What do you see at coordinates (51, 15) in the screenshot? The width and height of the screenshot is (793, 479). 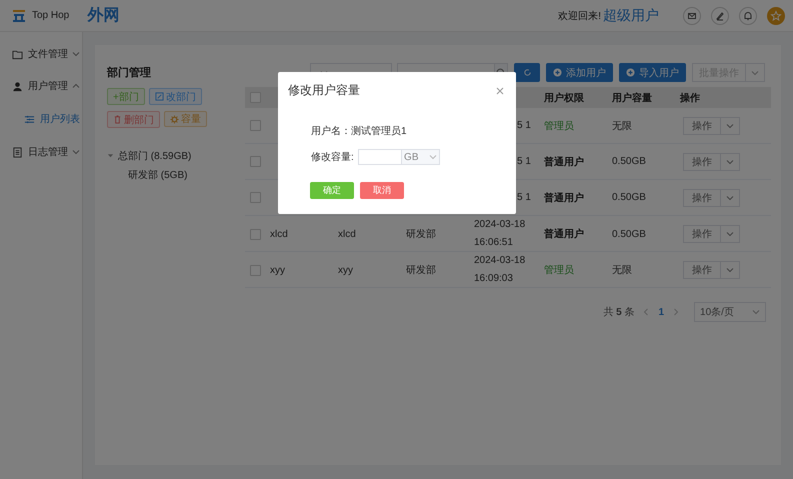 I see `brand-name: Top Hop` at bounding box center [51, 15].